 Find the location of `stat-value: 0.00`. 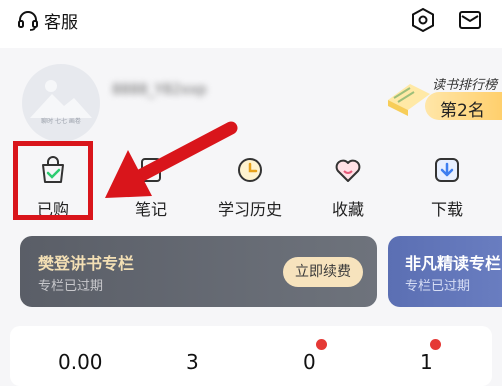

stat-value: 0.00 is located at coordinates (80, 362).